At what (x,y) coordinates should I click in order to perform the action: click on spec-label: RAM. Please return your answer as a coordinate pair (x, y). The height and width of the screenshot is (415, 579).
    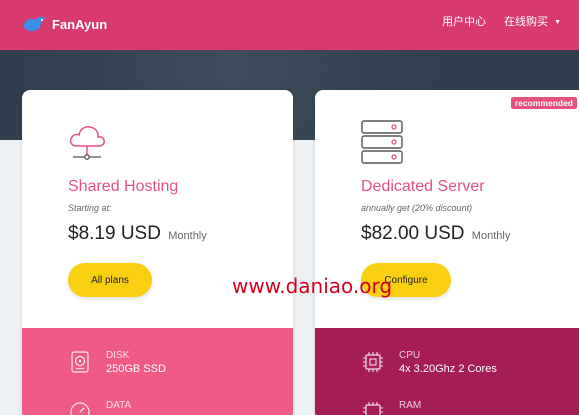
    Looking at the image, I should click on (410, 405).